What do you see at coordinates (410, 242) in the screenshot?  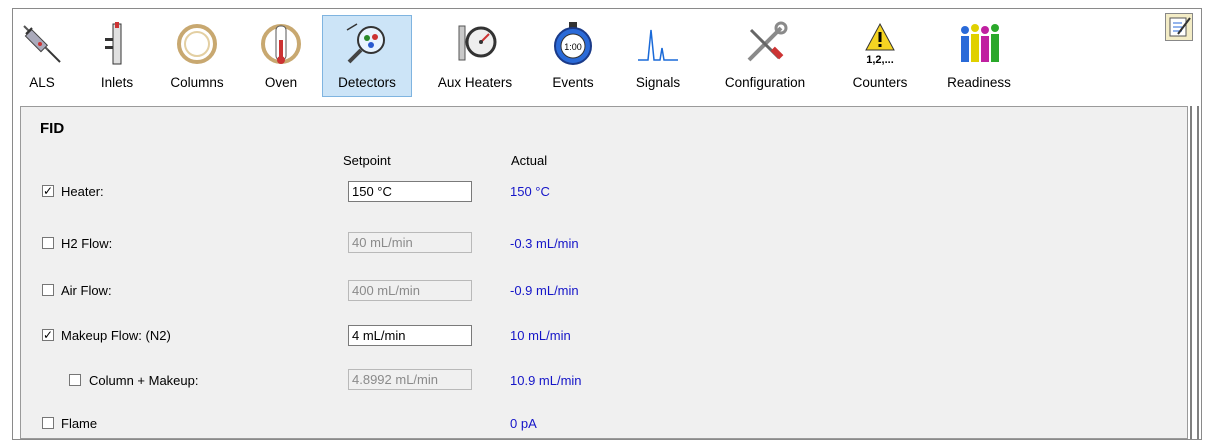 I see `h2-flow-setpoint-input: 40 mL/min` at bounding box center [410, 242].